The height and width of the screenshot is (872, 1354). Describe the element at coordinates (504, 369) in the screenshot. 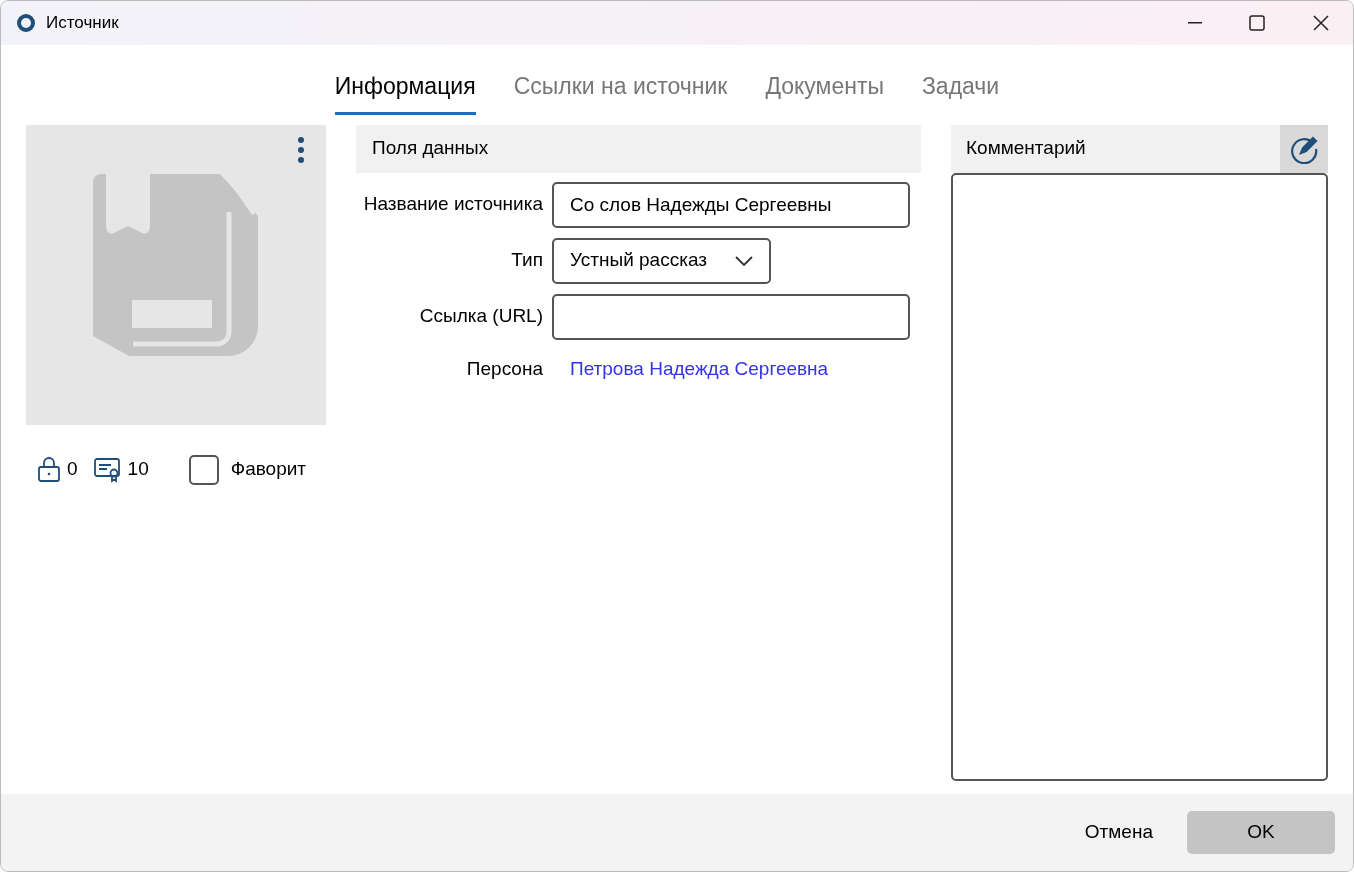

I see `field-label: Персона` at that location.